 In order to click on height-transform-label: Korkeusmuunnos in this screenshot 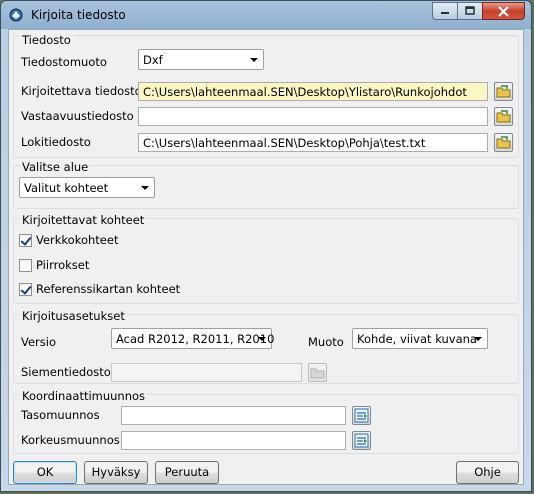, I will do `click(70, 440)`.